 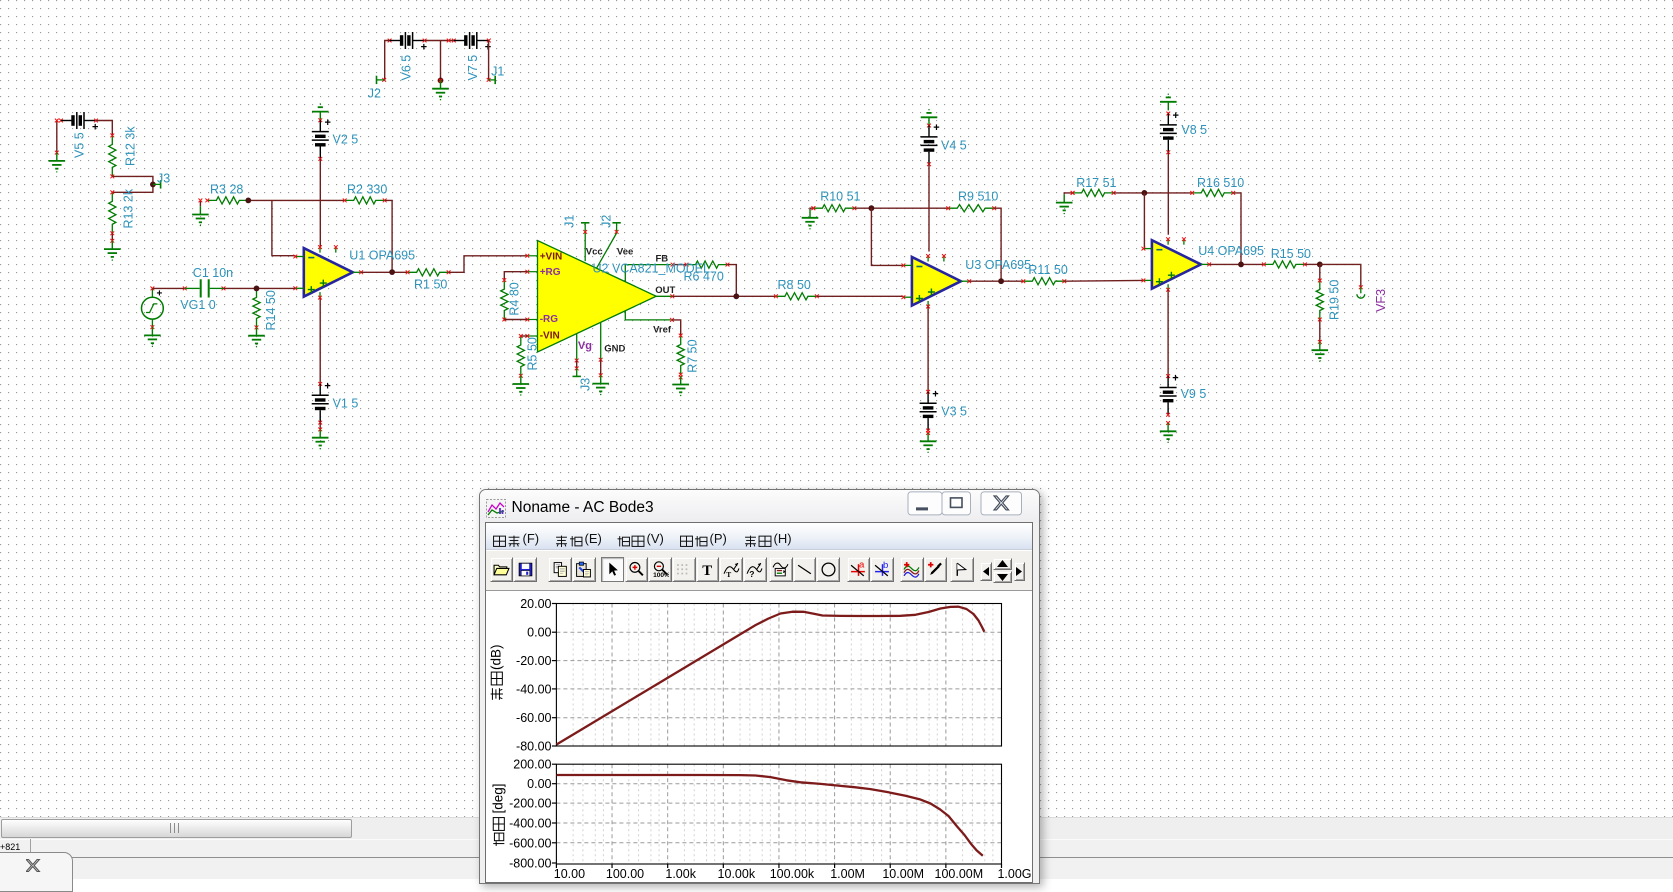 What do you see at coordinates (530, 823) in the screenshot?
I see `svg-text: -400.00` at bounding box center [530, 823].